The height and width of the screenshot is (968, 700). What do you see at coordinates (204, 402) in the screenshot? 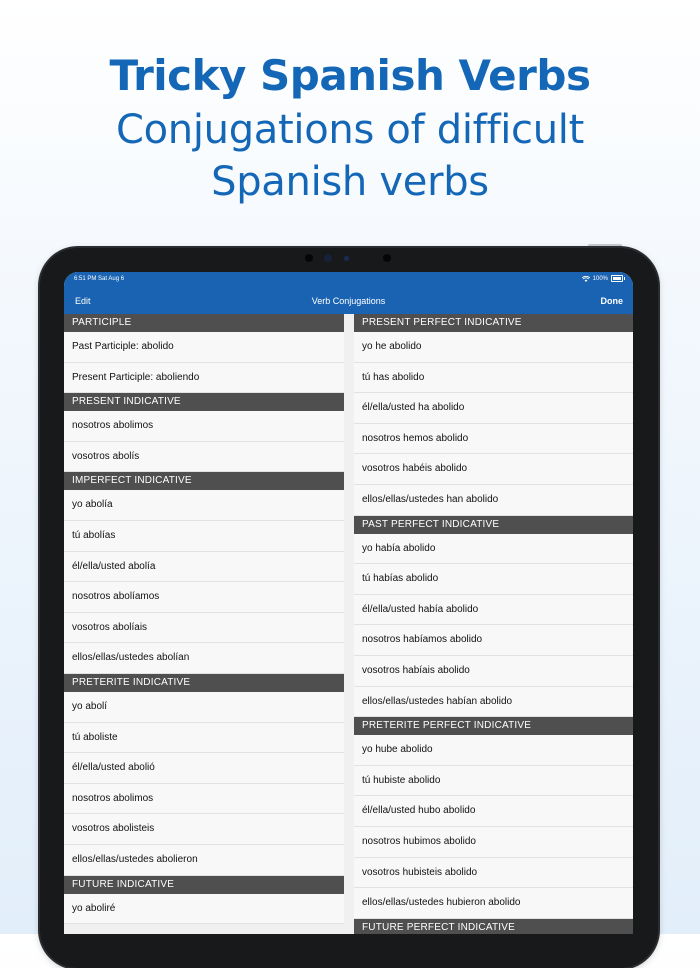
I see `section-header: PRESENT INDICATIVE` at bounding box center [204, 402].